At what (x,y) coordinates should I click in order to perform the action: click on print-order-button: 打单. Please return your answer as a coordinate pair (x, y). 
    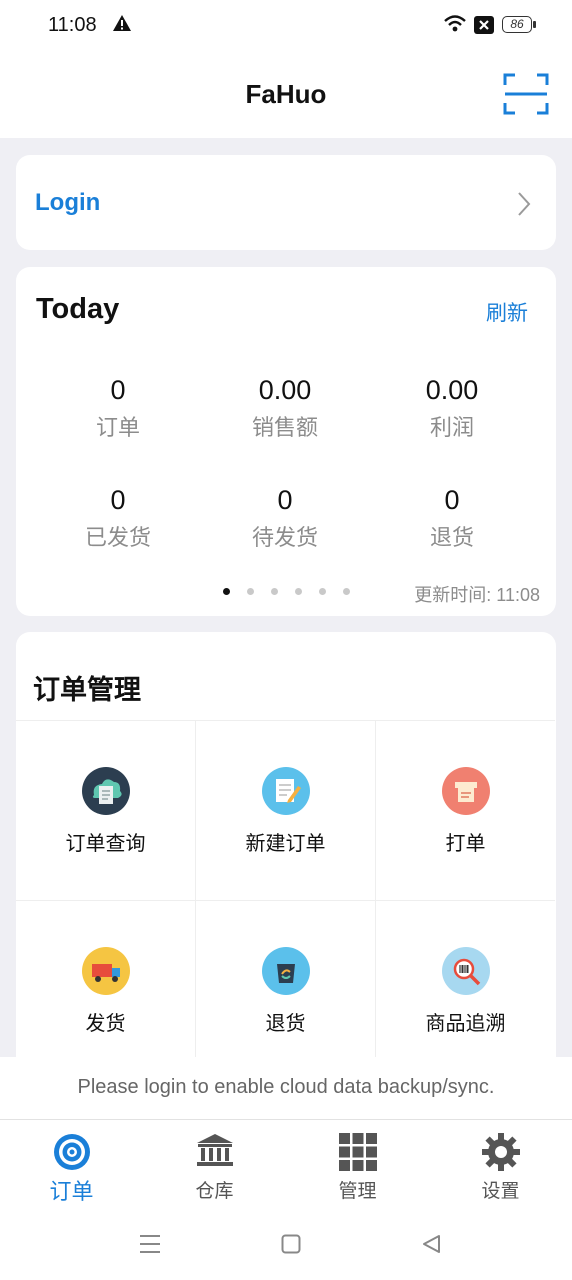
    Looking at the image, I should click on (465, 810).